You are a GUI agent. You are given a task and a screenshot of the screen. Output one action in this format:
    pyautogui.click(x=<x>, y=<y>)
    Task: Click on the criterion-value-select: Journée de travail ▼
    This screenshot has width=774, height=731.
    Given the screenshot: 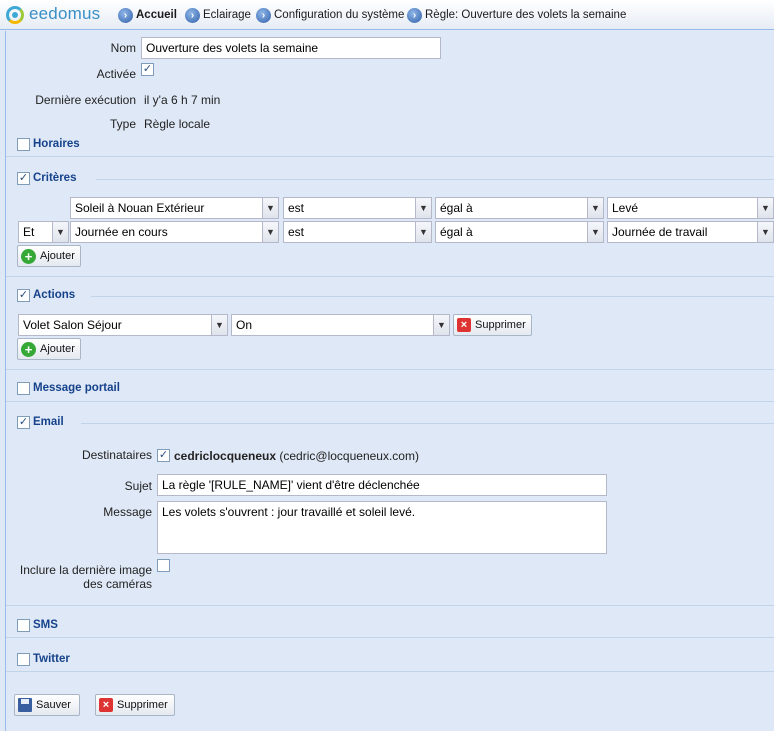 What is the action you would take?
    pyautogui.click(x=690, y=232)
    